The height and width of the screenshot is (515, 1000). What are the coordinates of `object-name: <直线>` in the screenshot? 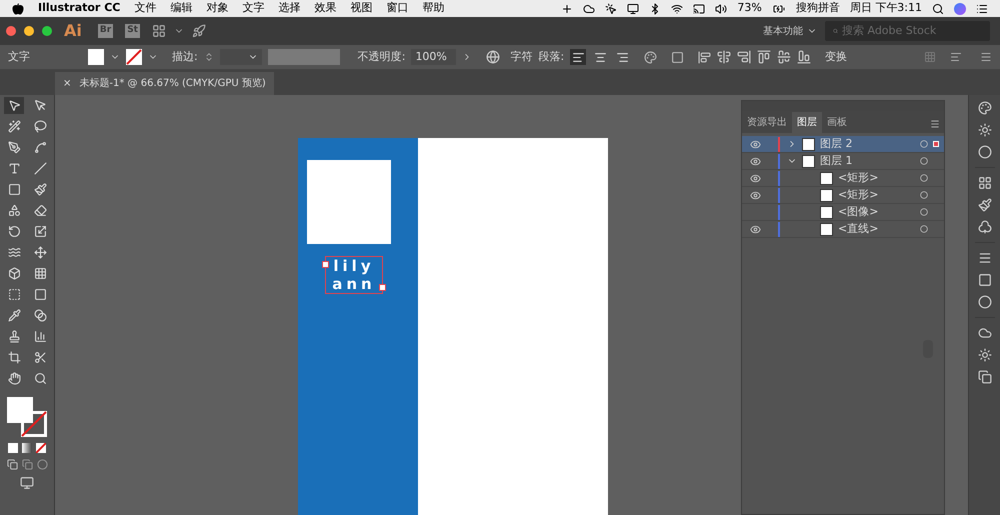 It's located at (859, 228).